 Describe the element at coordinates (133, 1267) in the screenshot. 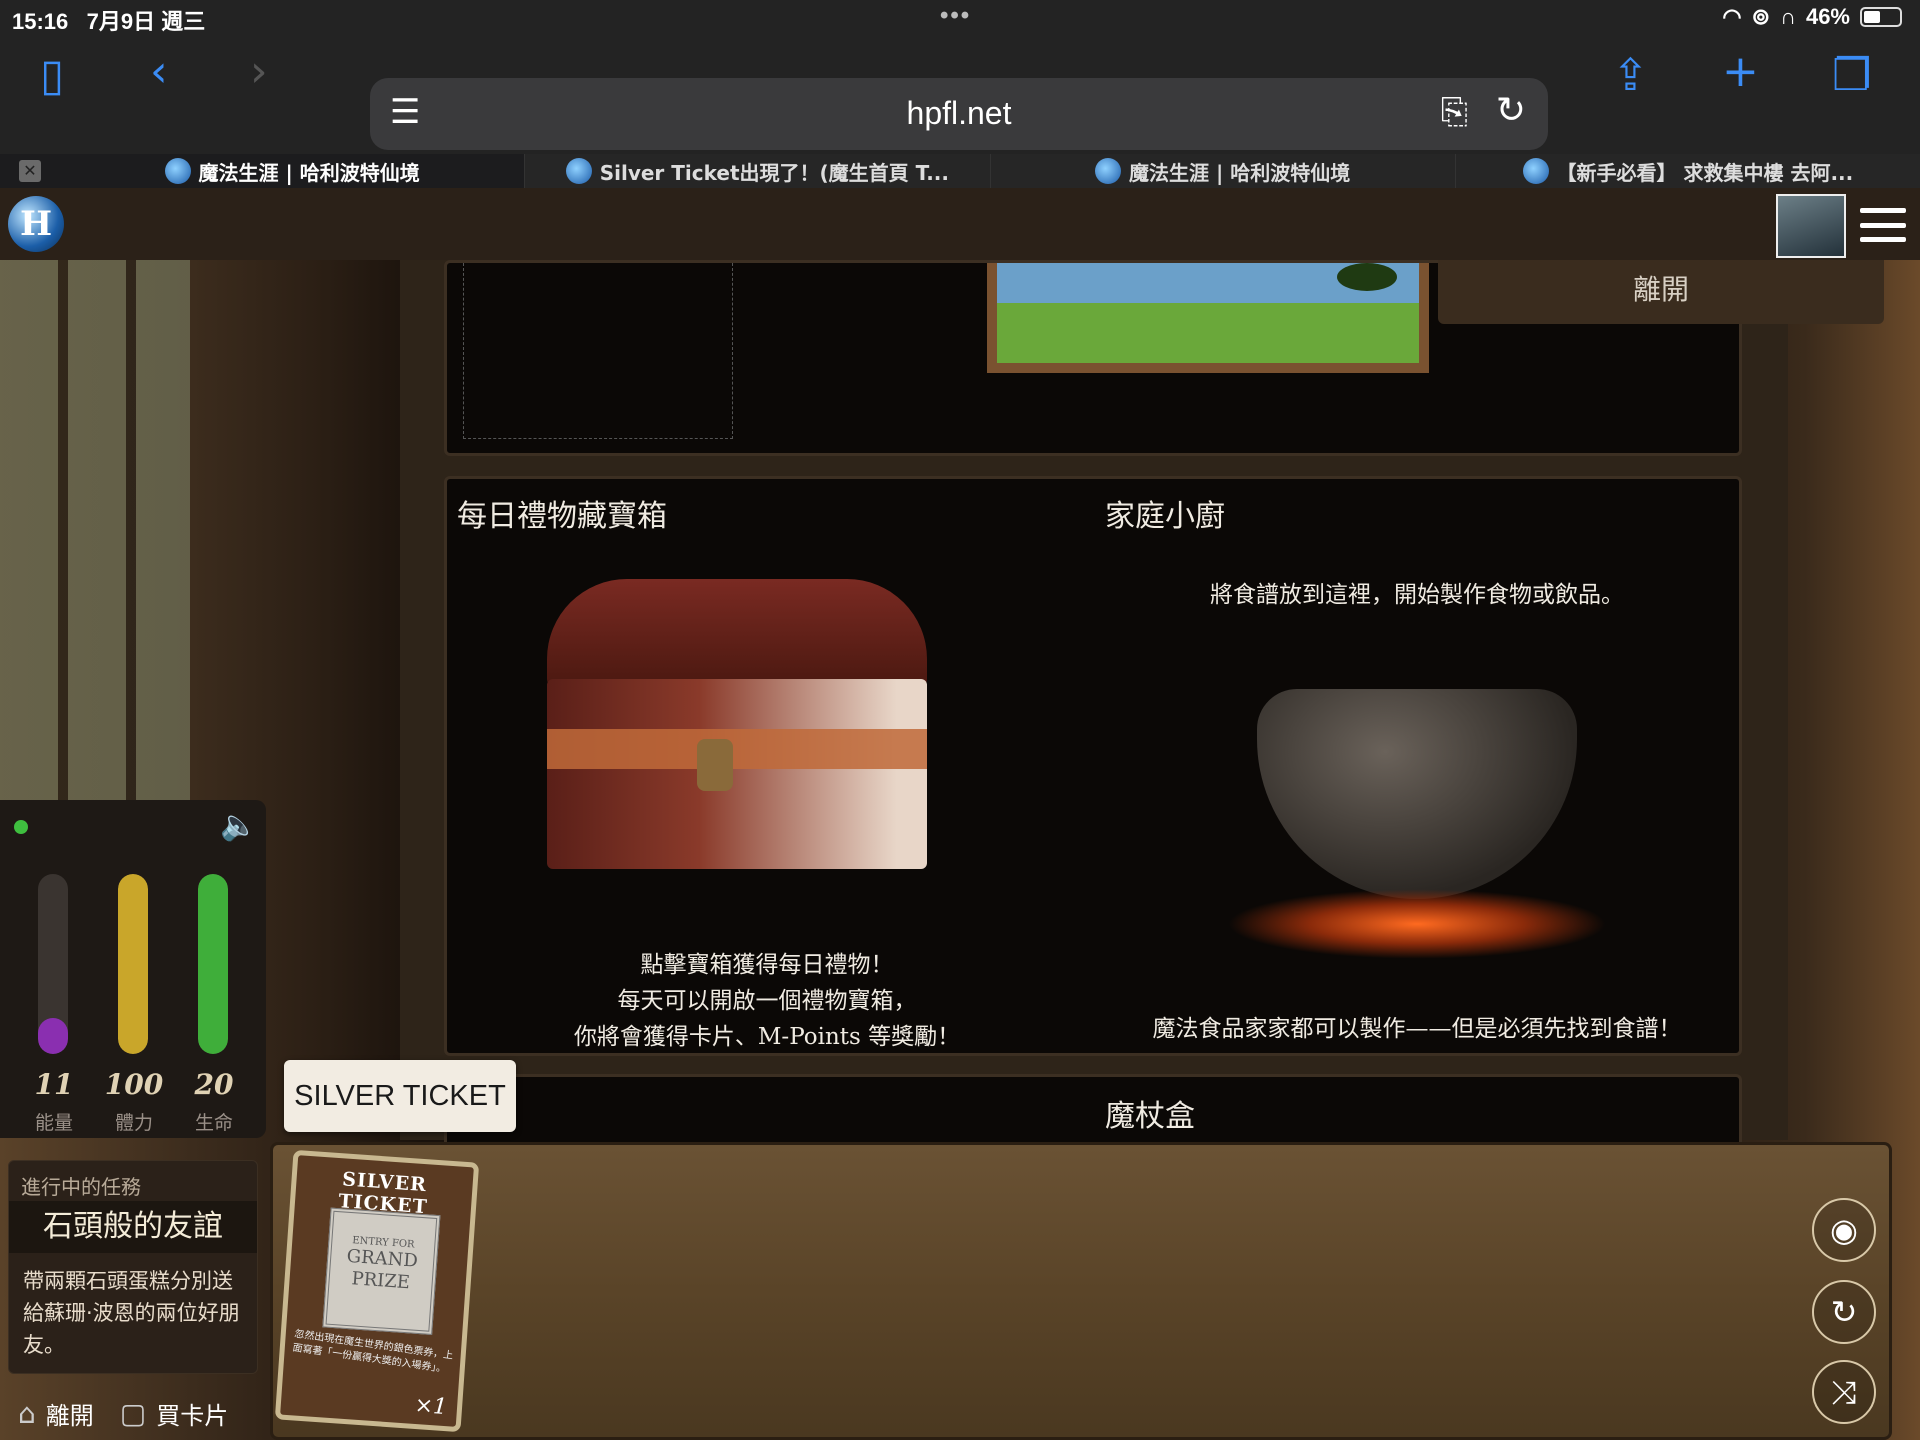

I see `quest-panel: 進行中的任務 石頭般的友誼 帶兩顆石頭蛋糕分別送給蘇珊·波恩的兩位好朋友。` at that location.